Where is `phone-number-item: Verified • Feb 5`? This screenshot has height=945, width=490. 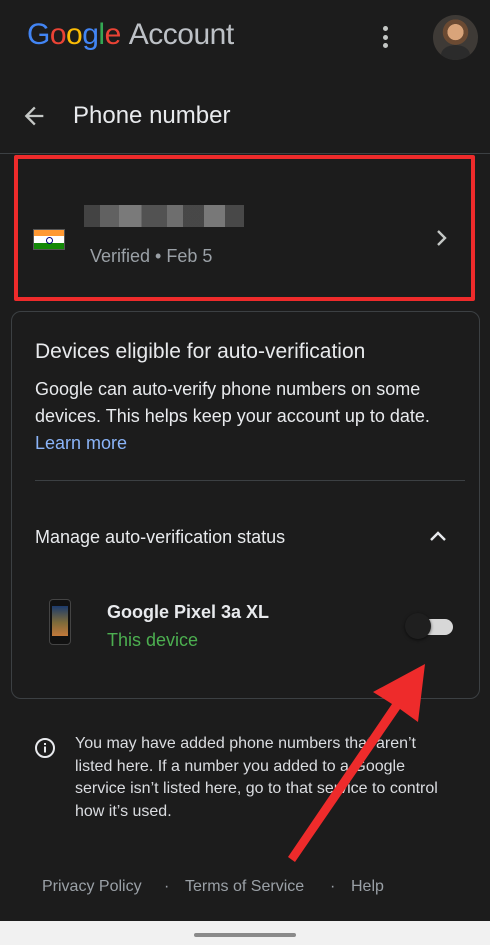
phone-number-item: Verified • Feb 5 is located at coordinates (244, 228).